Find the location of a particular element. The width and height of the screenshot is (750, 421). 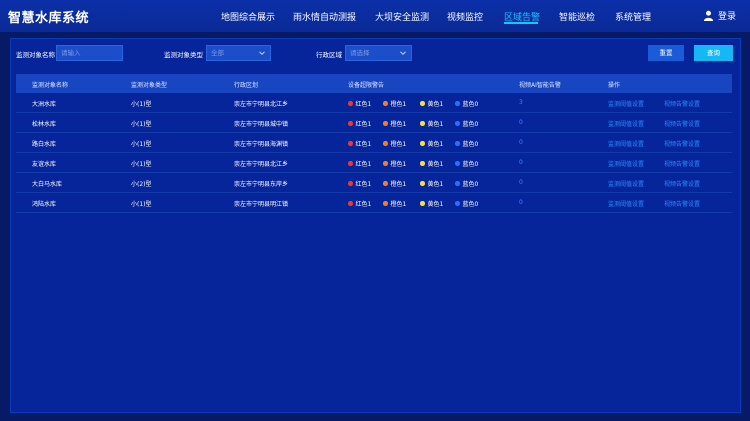

region-select: 请选择 is located at coordinates (378, 53).